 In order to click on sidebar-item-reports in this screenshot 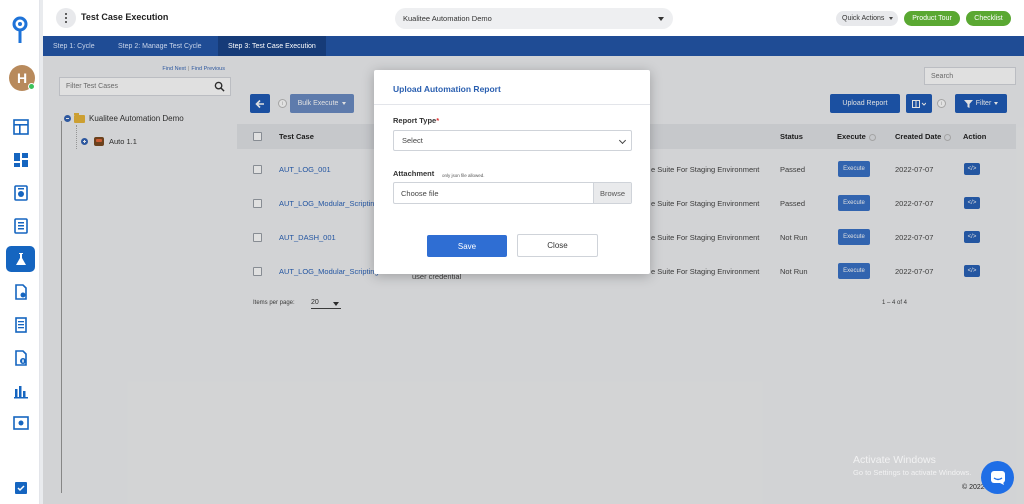, I will do `click(20, 391)`.